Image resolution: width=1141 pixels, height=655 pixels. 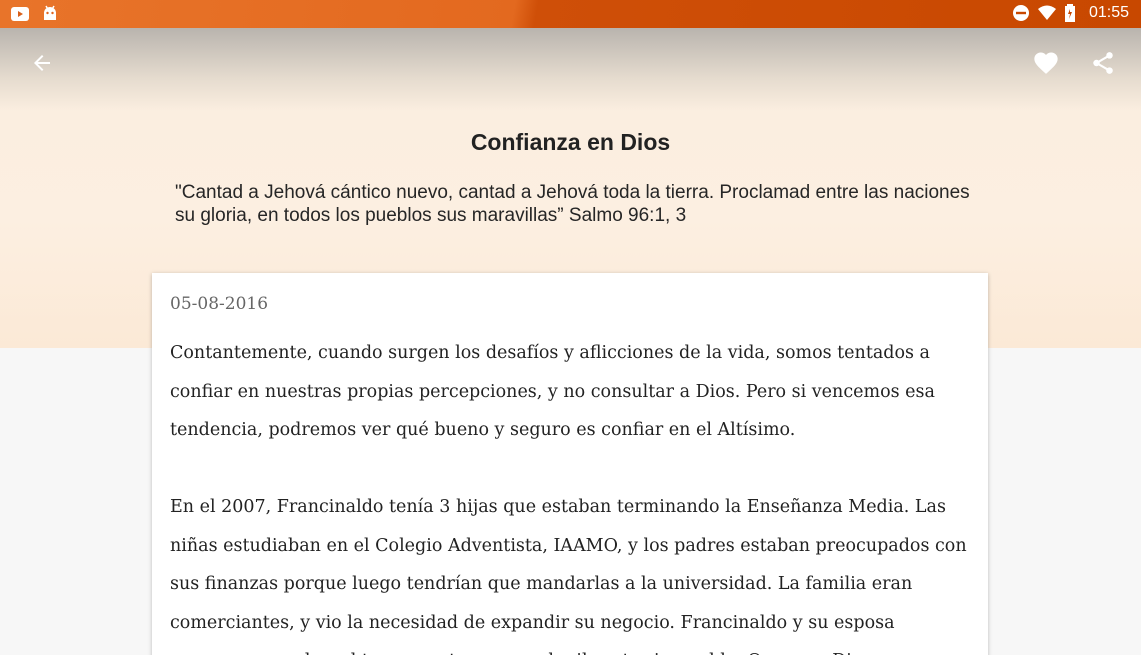 I want to click on status-time: 01:55, so click(x=1108, y=12).